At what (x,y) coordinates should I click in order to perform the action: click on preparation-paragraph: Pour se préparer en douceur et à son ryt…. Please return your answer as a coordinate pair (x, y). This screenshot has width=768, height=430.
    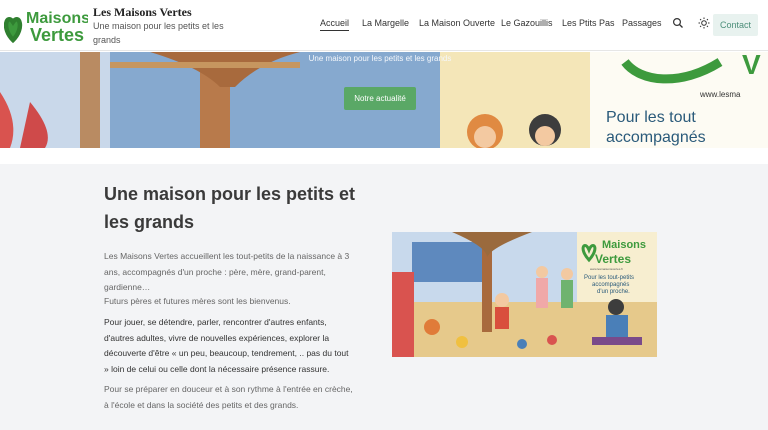
    Looking at the image, I should click on (228, 397).